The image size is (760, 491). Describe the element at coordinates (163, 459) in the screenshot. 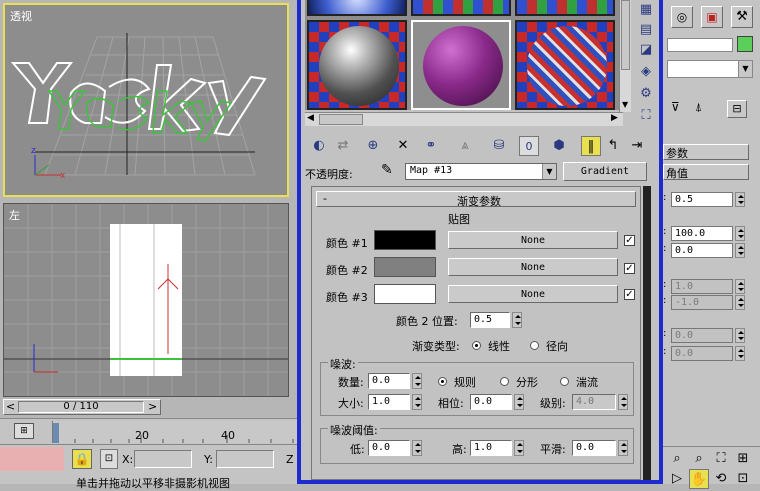

I see `x-coord-field` at that location.